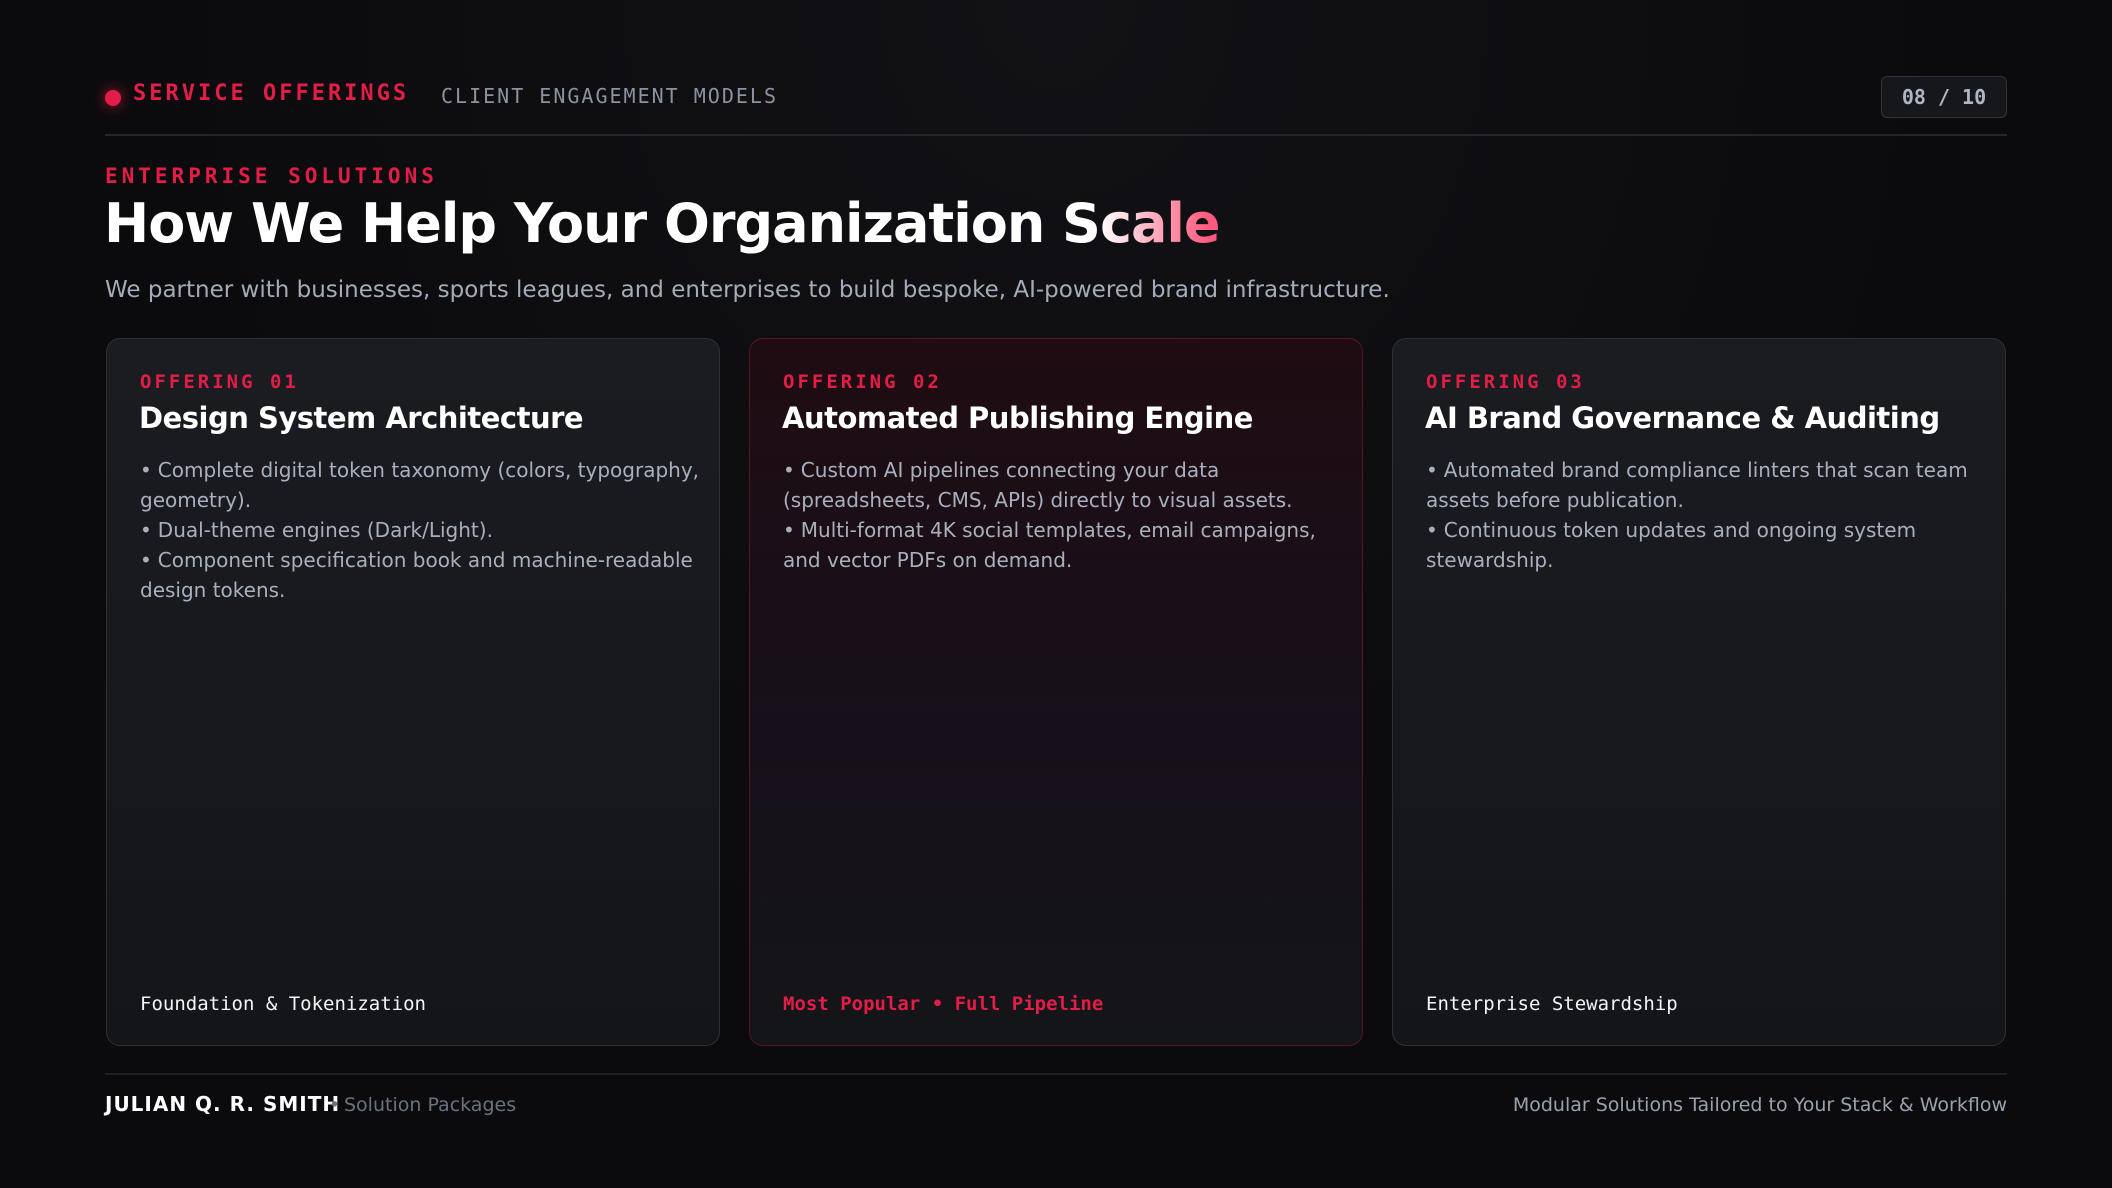 Image resolution: width=2112 pixels, height=1188 pixels. What do you see at coordinates (283, 1004) in the screenshot?
I see `offering-tagline: Foundation & Tokenization` at bounding box center [283, 1004].